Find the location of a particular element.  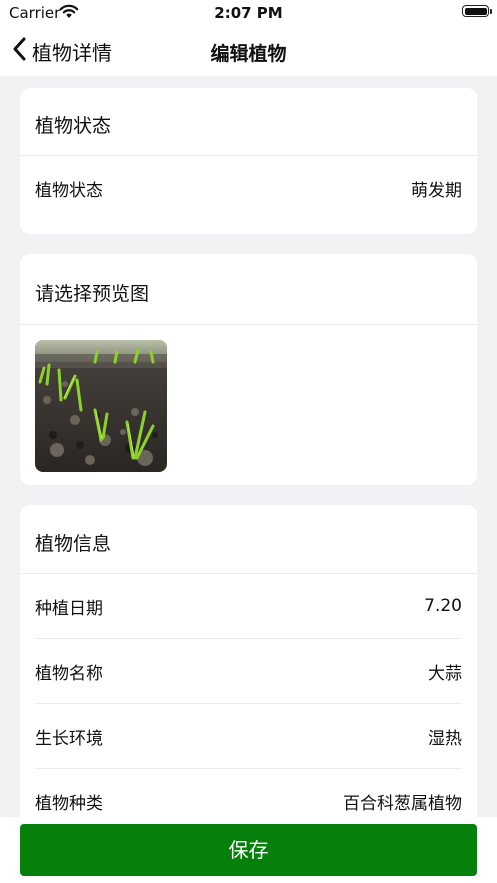

navigation-bar: 植物详情 编辑植物 is located at coordinates (248, 51).